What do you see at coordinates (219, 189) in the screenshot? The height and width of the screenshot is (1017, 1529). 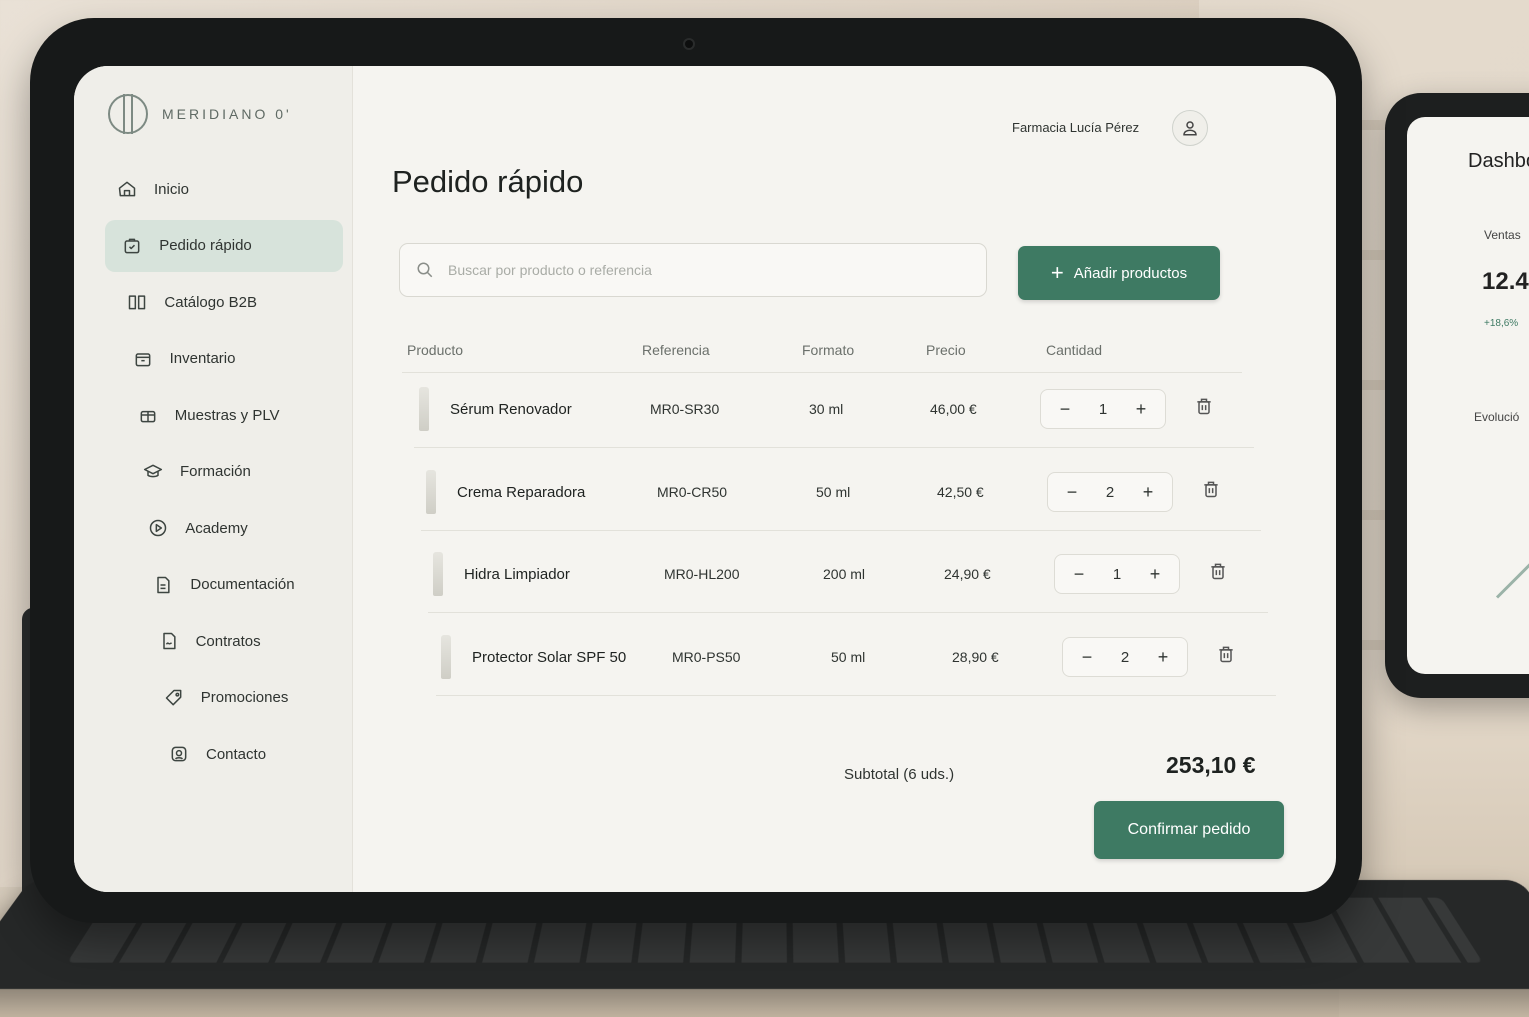 I see `sidebar-item-0: Inicio` at bounding box center [219, 189].